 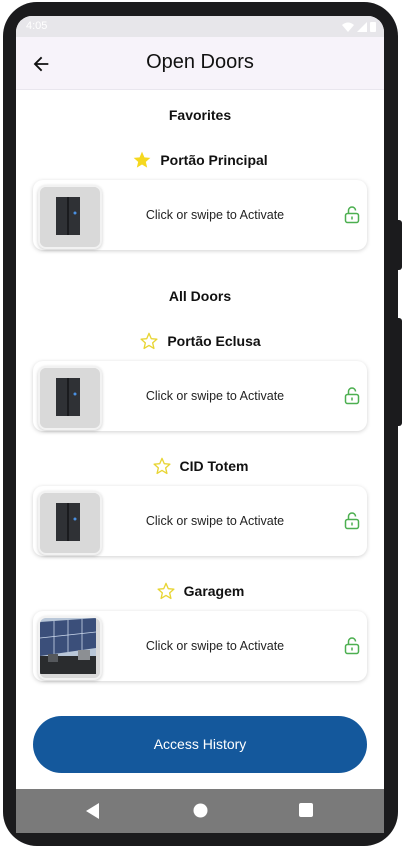 I want to click on system-nav-bar, so click(x=200, y=811).